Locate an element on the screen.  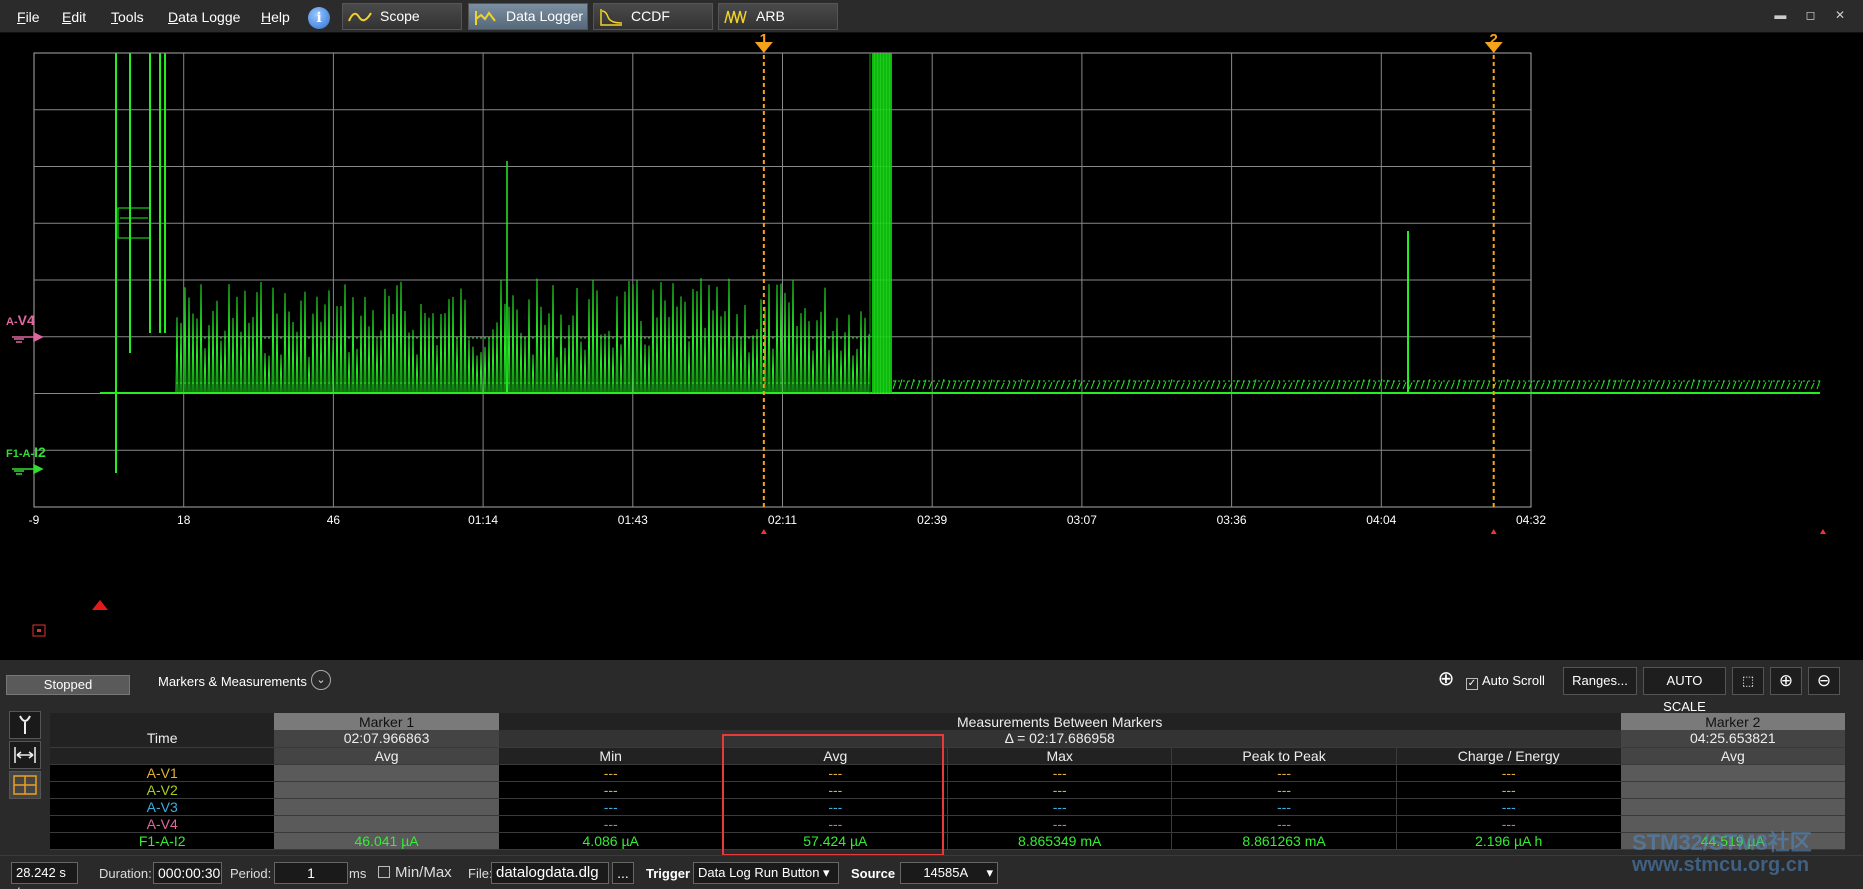
x-tick-label: 02:39 is located at coordinates (932, 520).